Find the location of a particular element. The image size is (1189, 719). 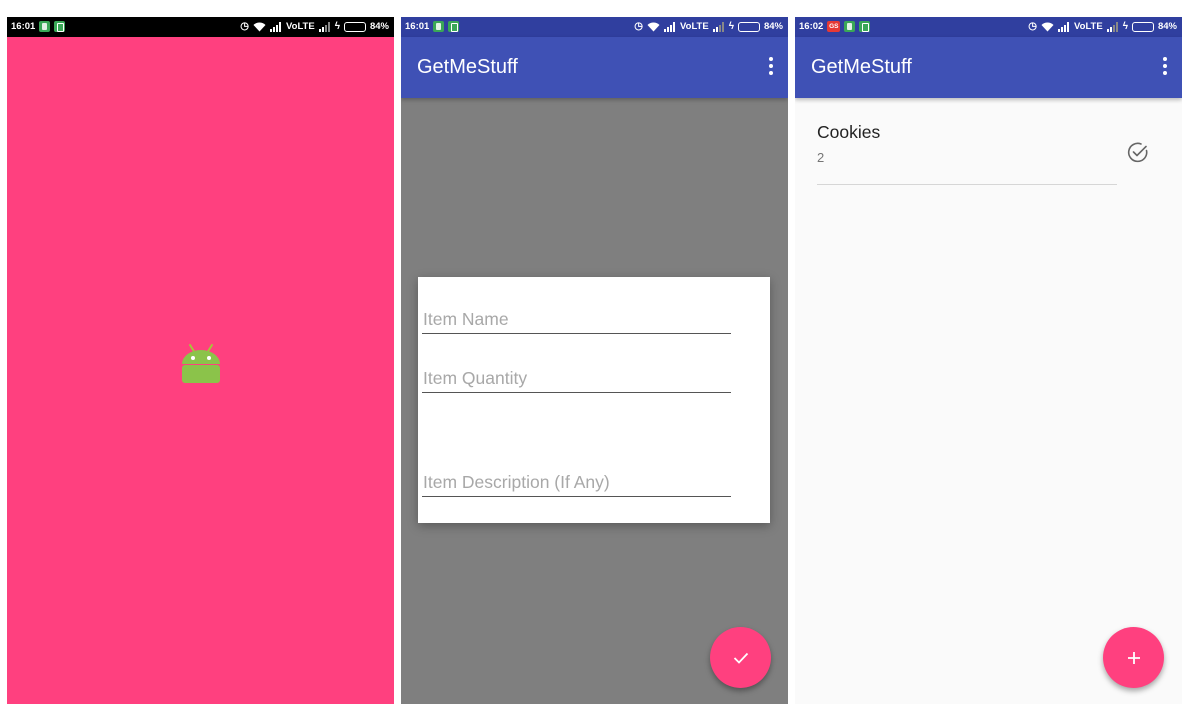

add-item-button is located at coordinates (1133, 657).